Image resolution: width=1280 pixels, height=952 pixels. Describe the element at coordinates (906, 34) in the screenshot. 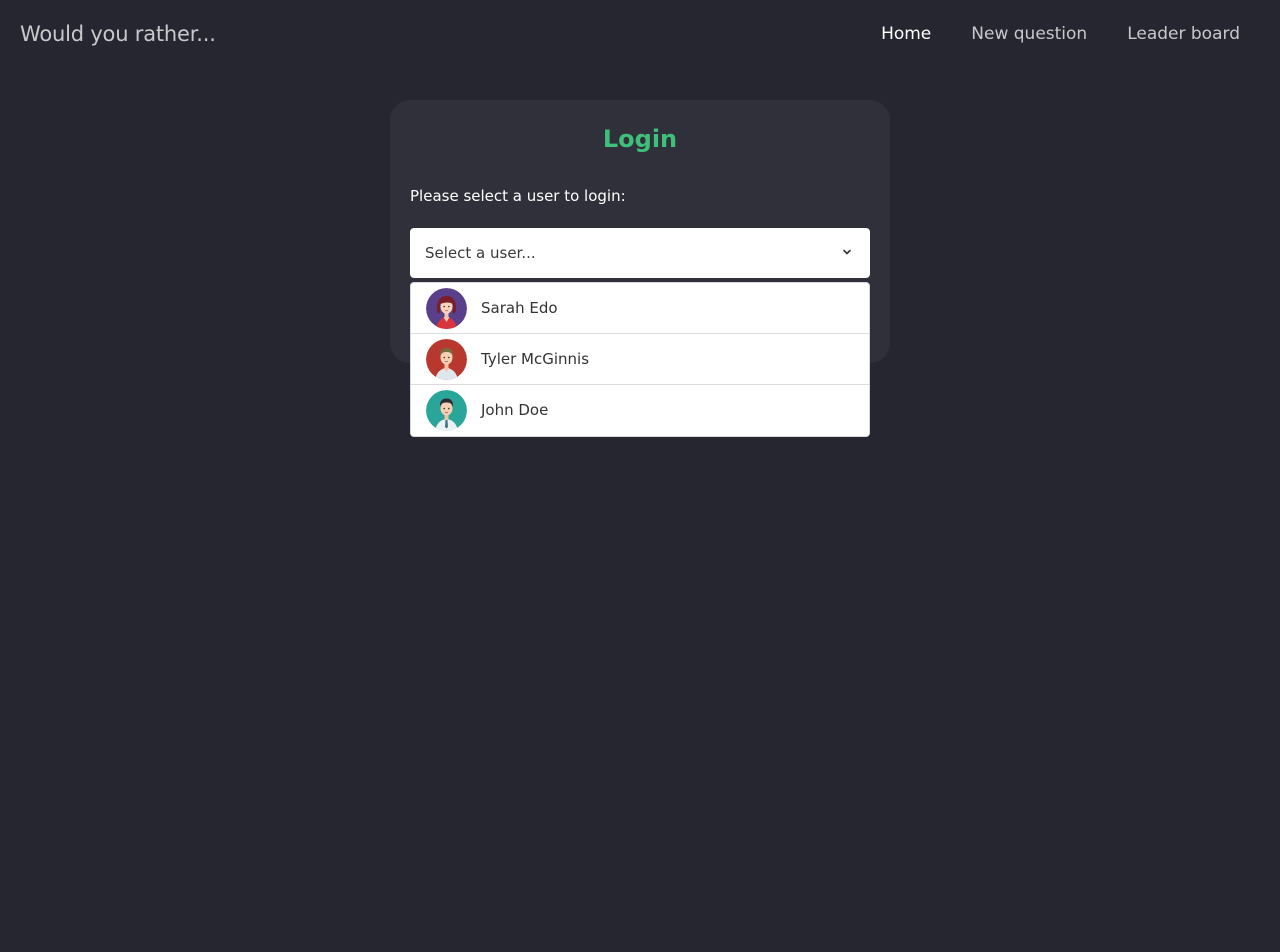

I see `nav-link-home: Home` at that location.